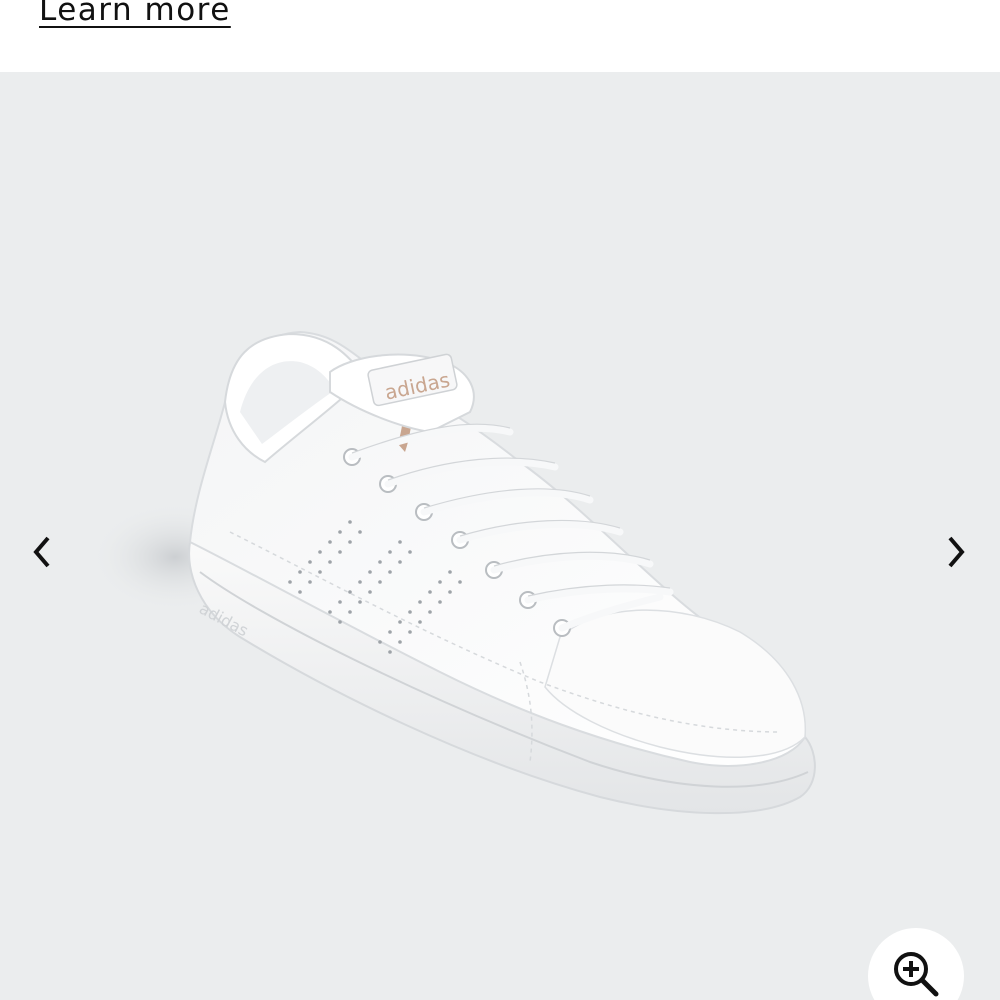 The width and height of the screenshot is (1000, 1000). Describe the element at coordinates (500, 36) in the screenshot. I see `top-bar: Learn more` at that location.